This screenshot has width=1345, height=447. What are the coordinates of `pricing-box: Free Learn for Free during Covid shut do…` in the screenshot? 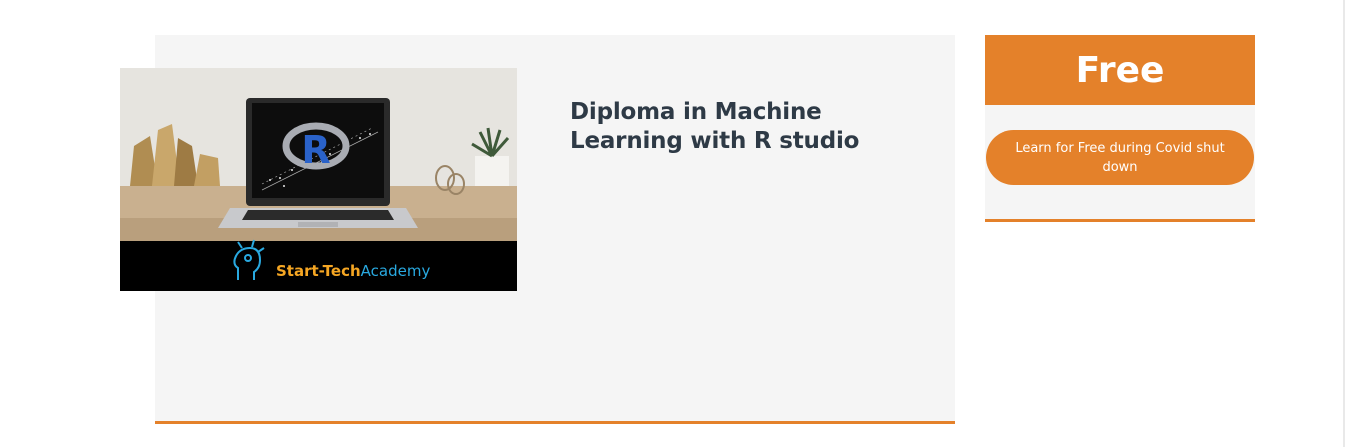 It's located at (1120, 128).